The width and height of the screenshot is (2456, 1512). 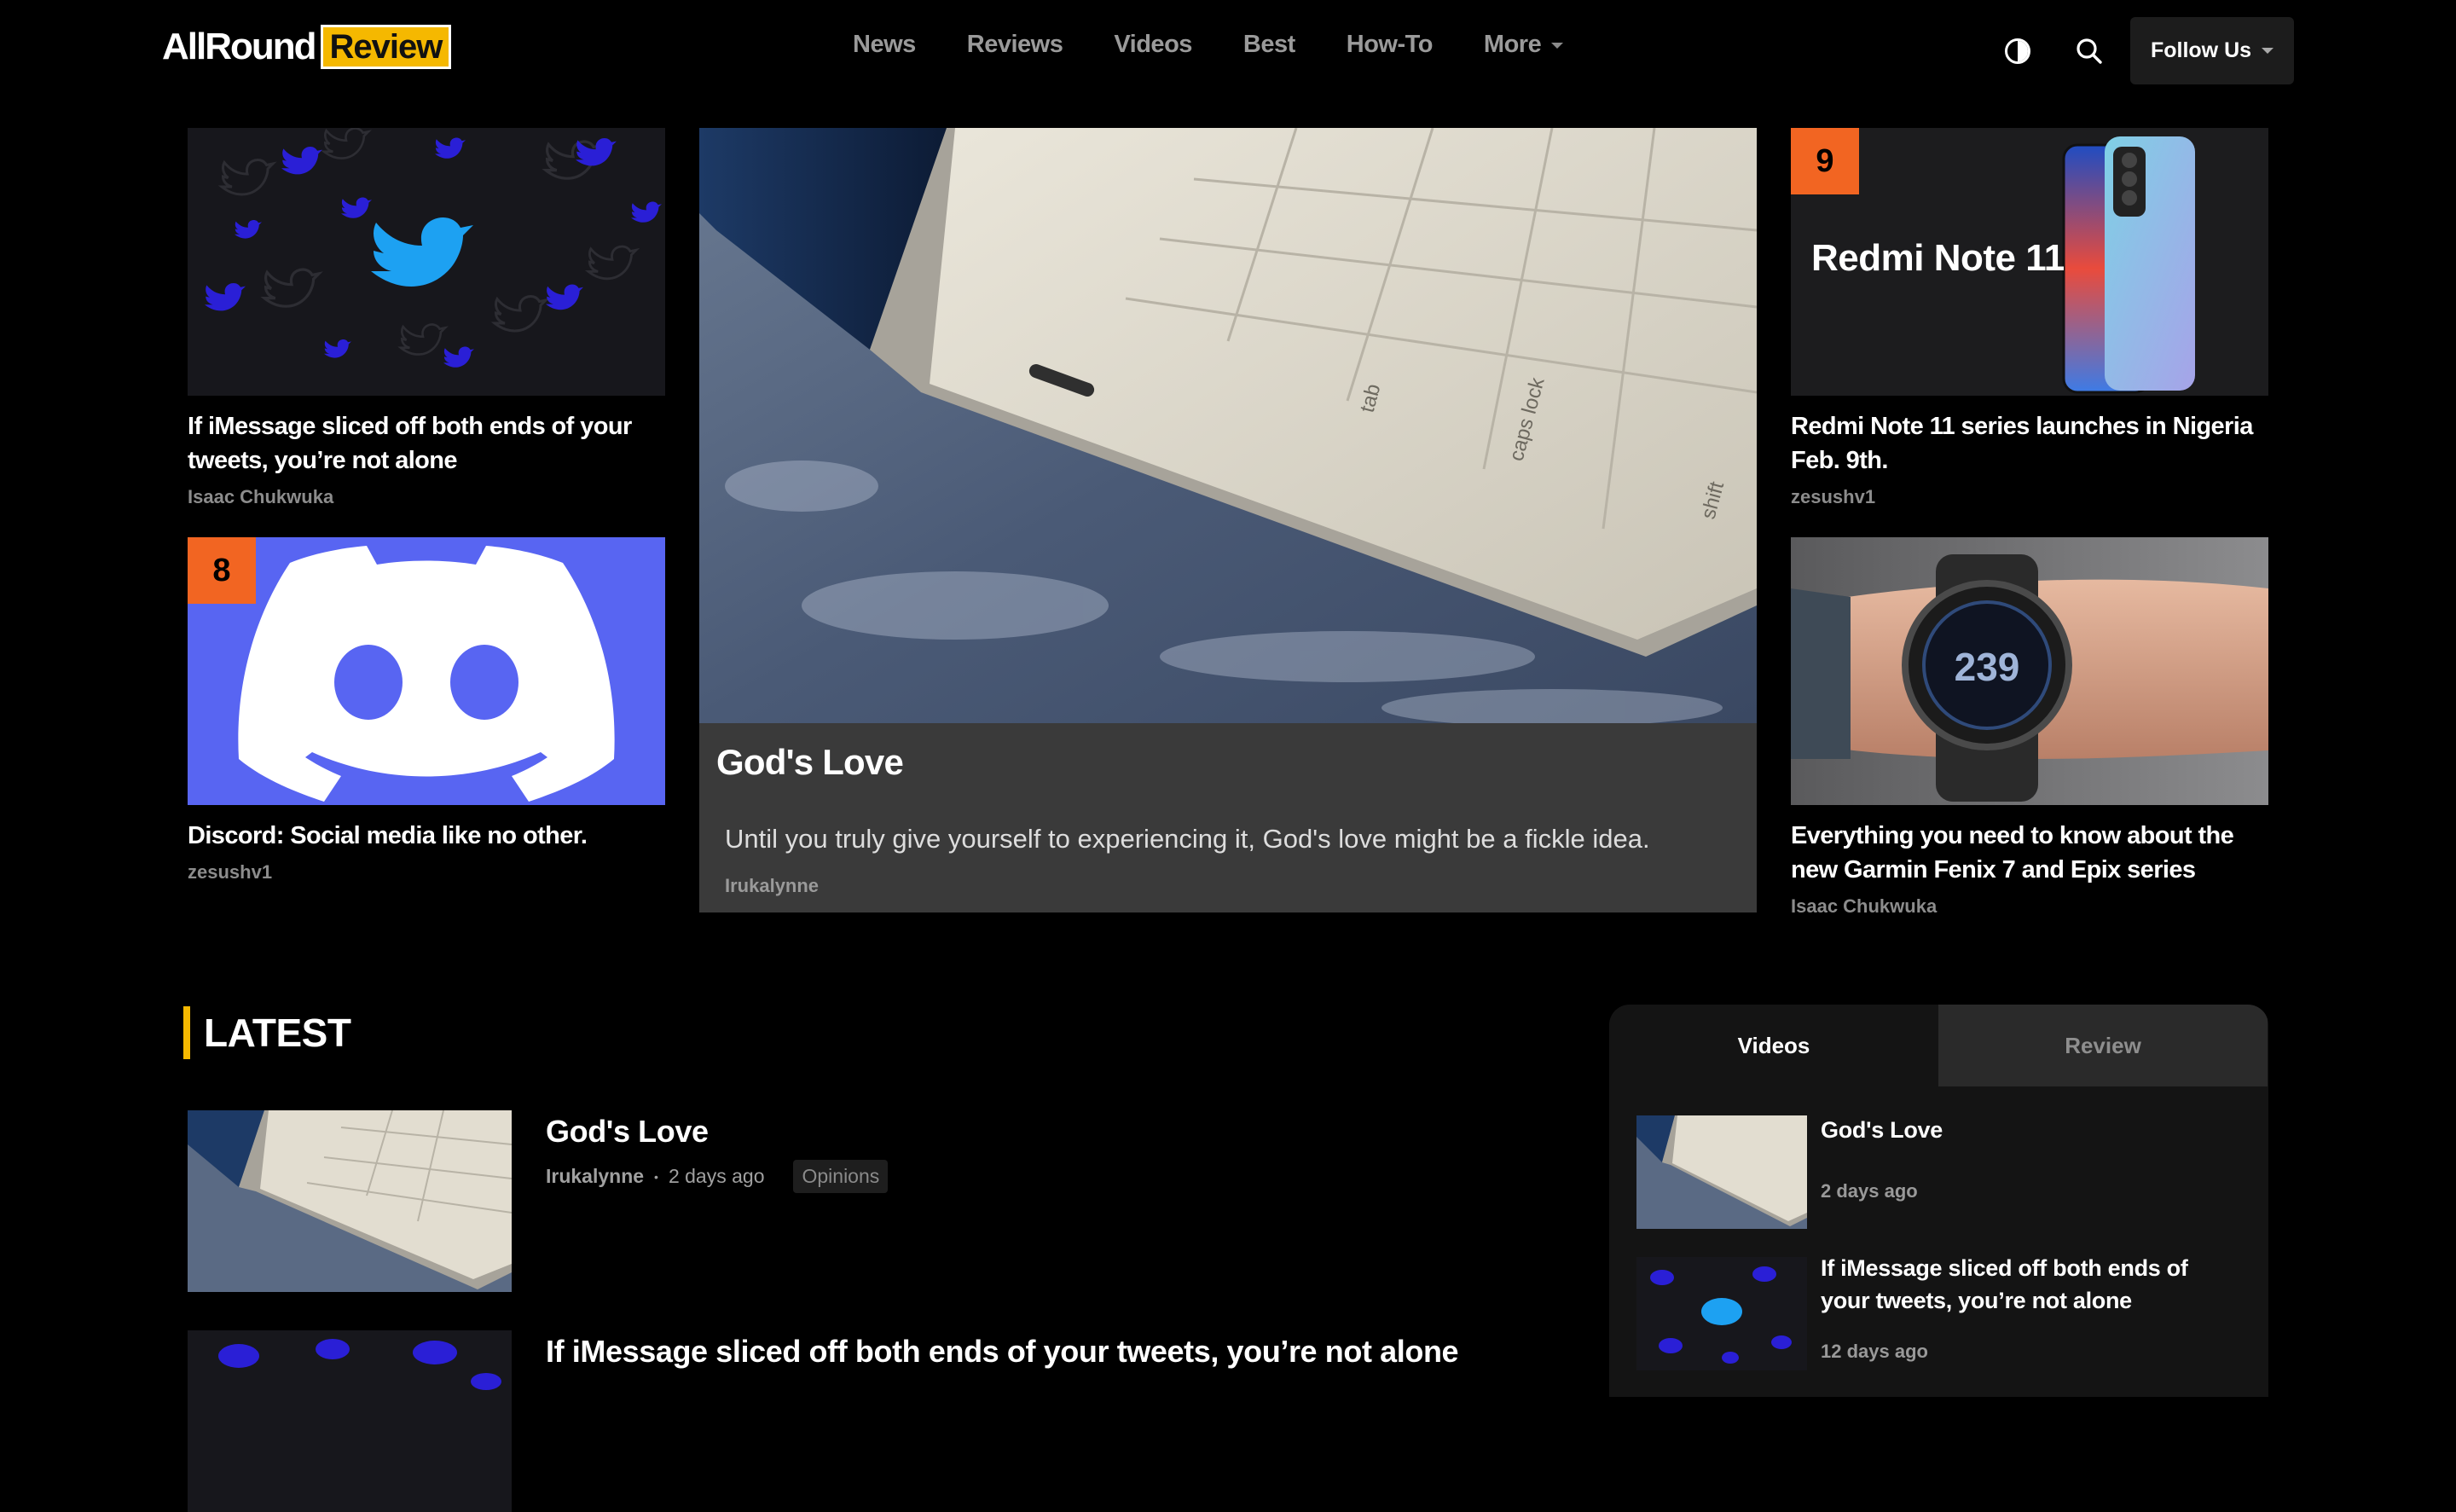 I want to click on twitter-thumbnail, so click(x=426, y=262).